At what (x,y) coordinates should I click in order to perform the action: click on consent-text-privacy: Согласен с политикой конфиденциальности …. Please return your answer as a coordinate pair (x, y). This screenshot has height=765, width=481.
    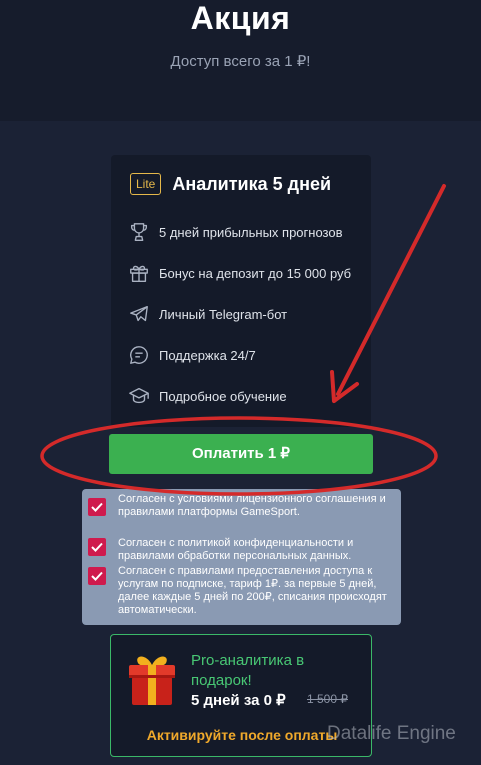
    Looking at the image, I should click on (236, 549).